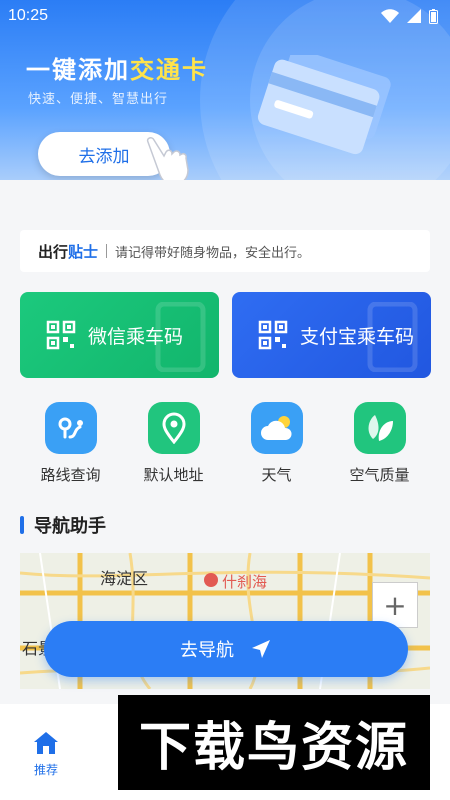 Image resolution: width=450 pixels, height=800 pixels. What do you see at coordinates (46, 743) in the screenshot?
I see `home-icon` at bounding box center [46, 743].